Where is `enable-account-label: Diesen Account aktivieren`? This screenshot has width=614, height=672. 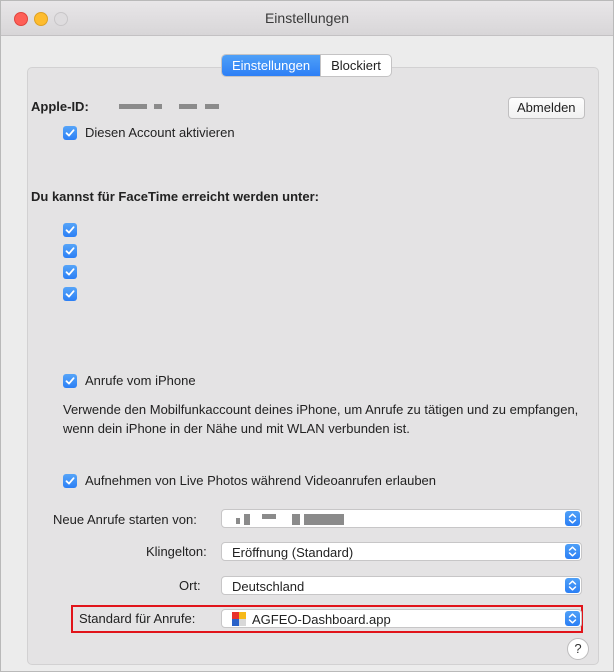
enable-account-label: Diesen Account aktivieren is located at coordinates (160, 132).